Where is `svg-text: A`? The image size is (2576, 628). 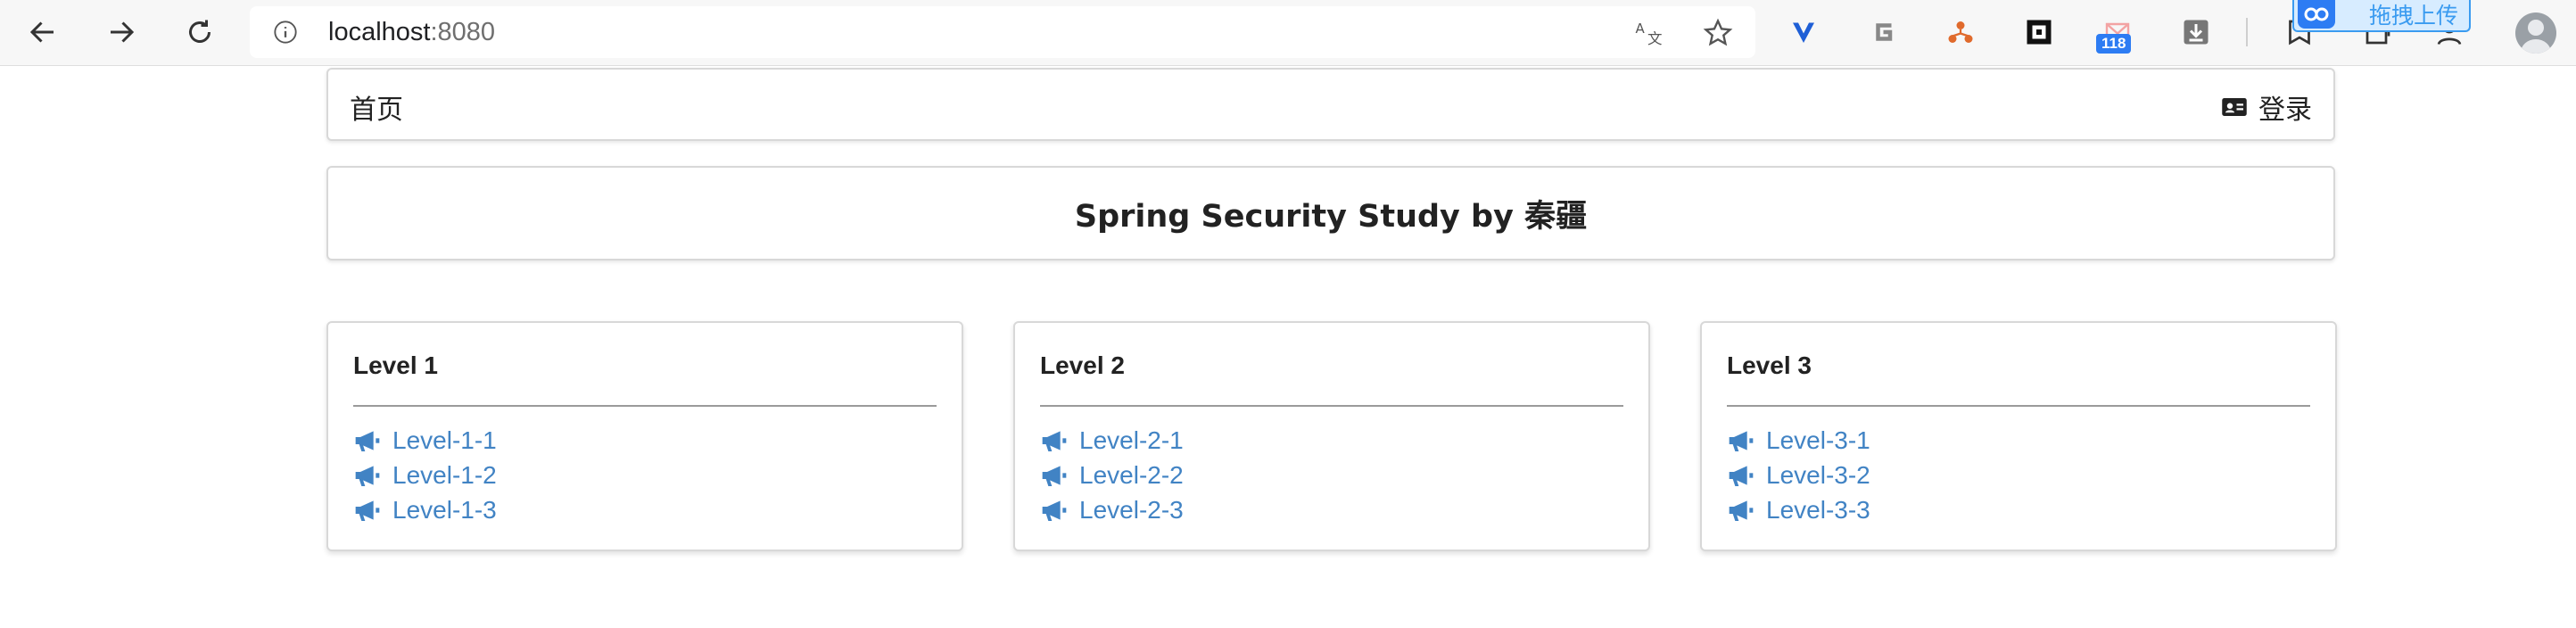
svg-text: A is located at coordinates (1641, 29).